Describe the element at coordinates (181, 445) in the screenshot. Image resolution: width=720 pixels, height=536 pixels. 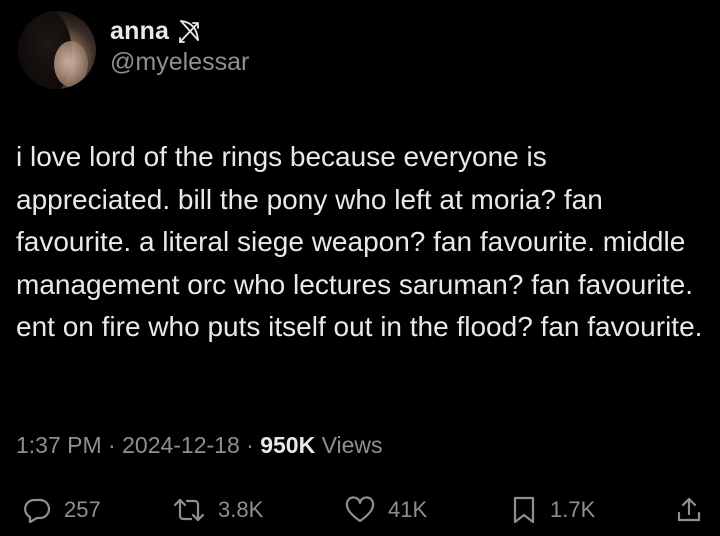
I see `tweet-date: 2024-12-18` at that location.